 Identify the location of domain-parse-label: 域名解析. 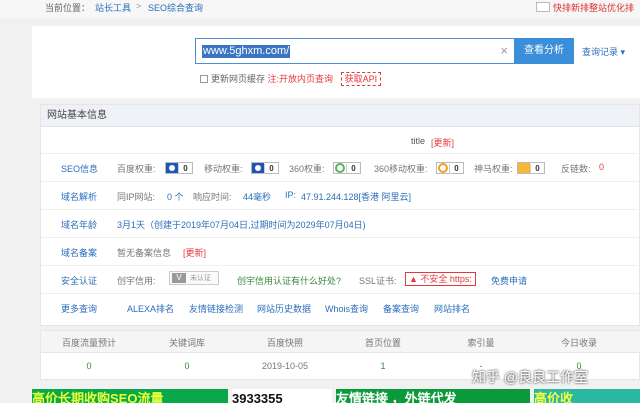
(79, 197).